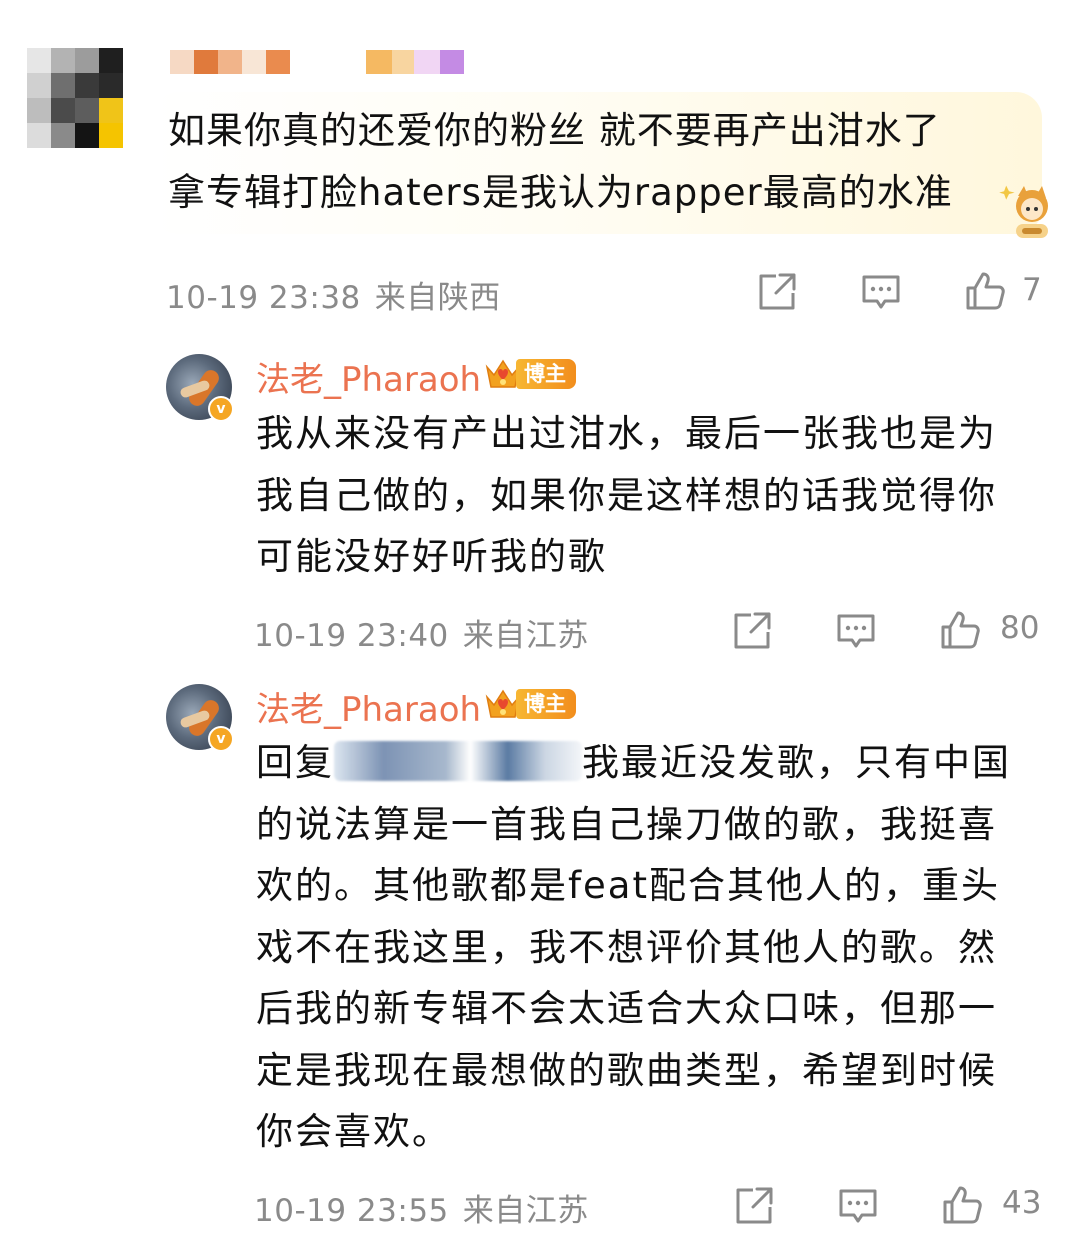 The image size is (1075, 1238). What do you see at coordinates (1032, 290) in the screenshot?
I see `main-comment-like-count: 7` at bounding box center [1032, 290].